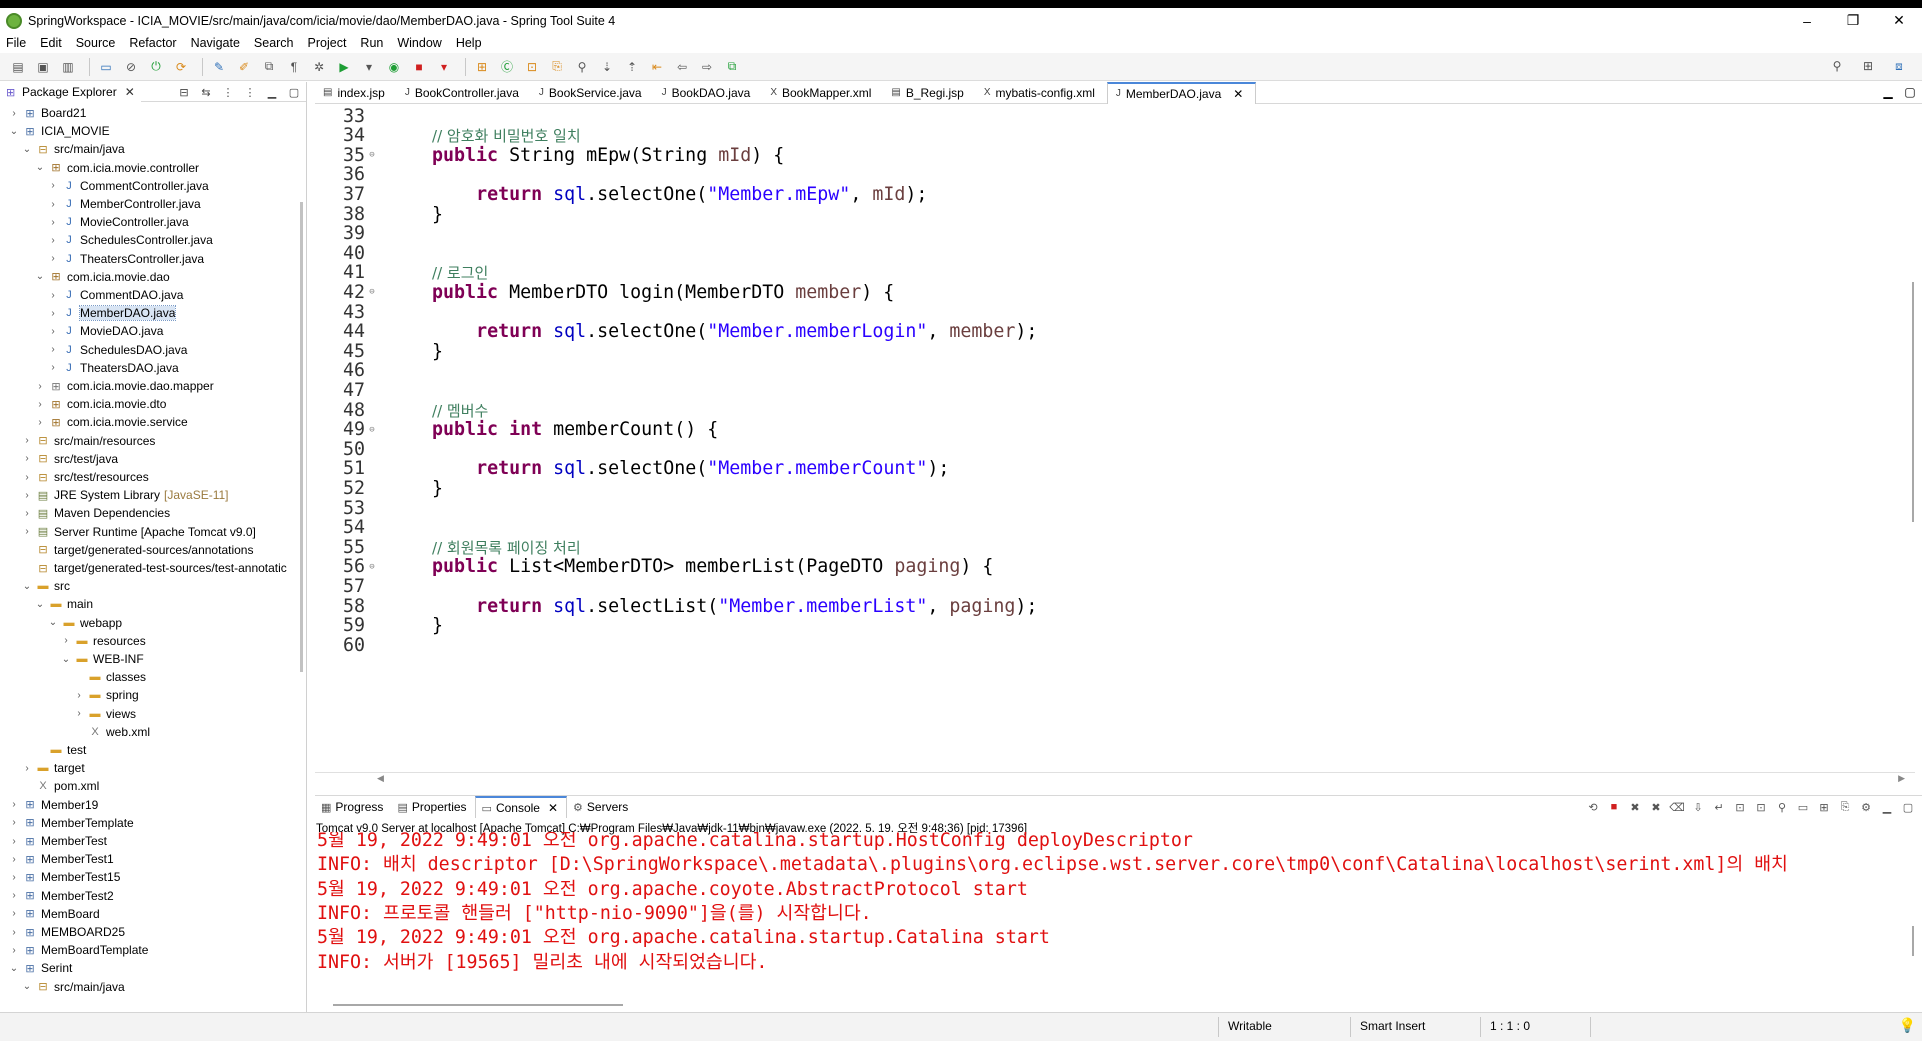 This screenshot has height=1041, width=1922. I want to click on menu-help: Help, so click(469, 43).